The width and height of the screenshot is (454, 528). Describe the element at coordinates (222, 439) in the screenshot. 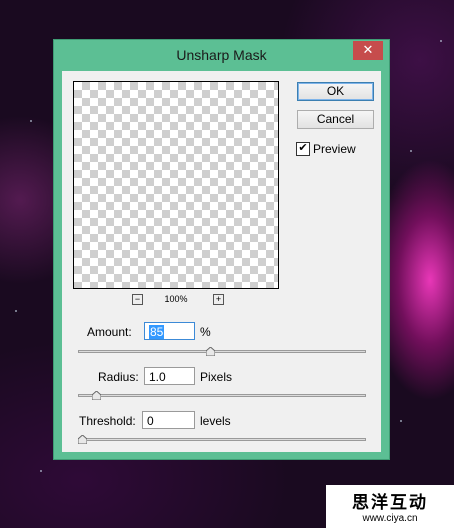

I see `threshold-slider-track` at that location.